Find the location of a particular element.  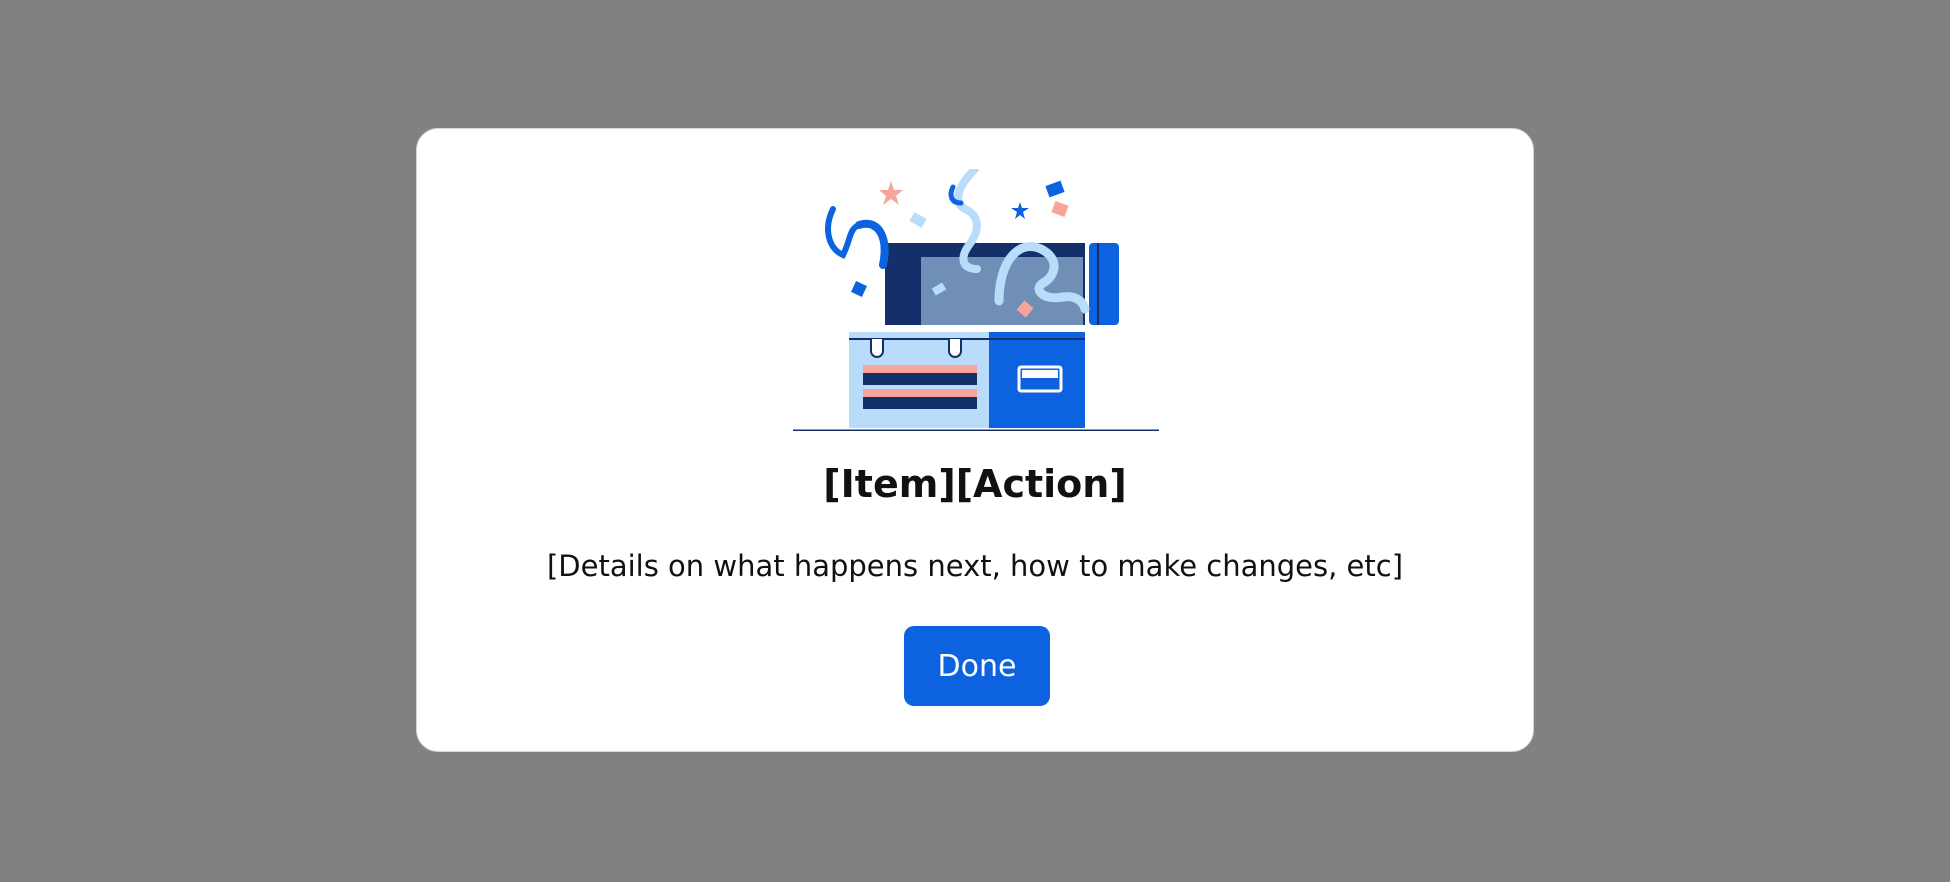

toolbox-confetti-illustration is located at coordinates (976, 299).